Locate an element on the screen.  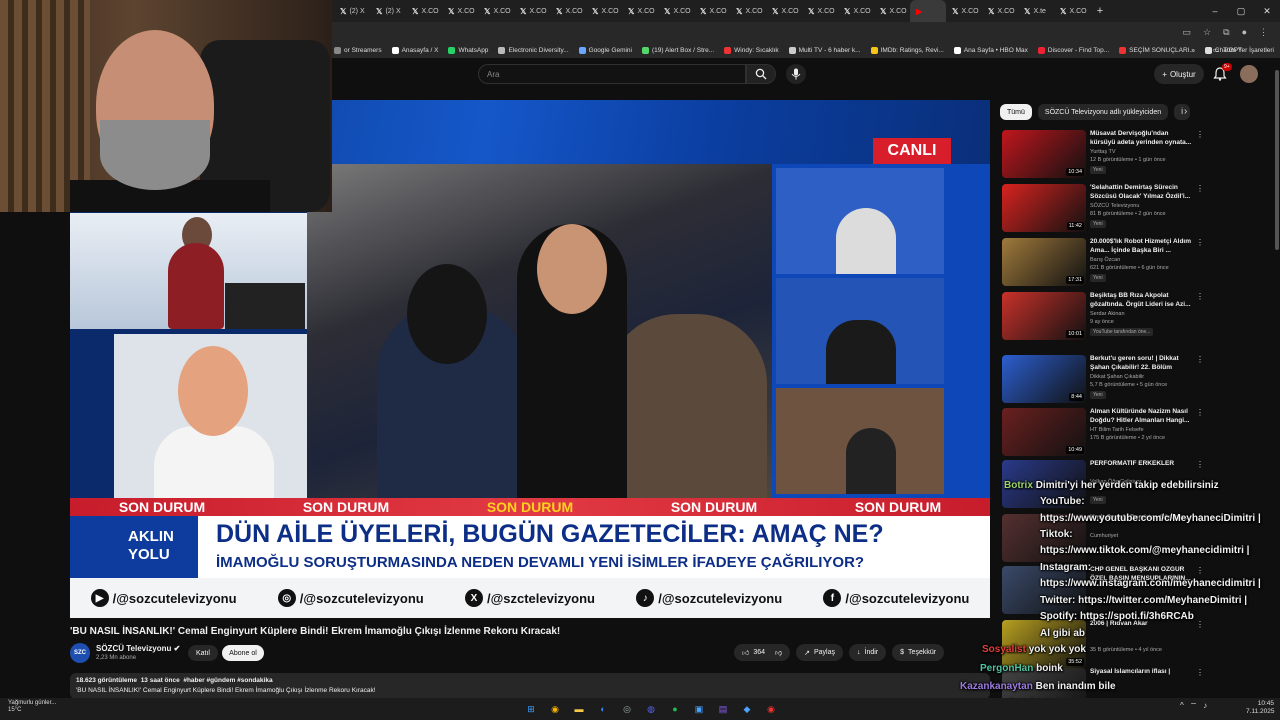
maximize-button: ▢ is located at coordinates (1241, 11).